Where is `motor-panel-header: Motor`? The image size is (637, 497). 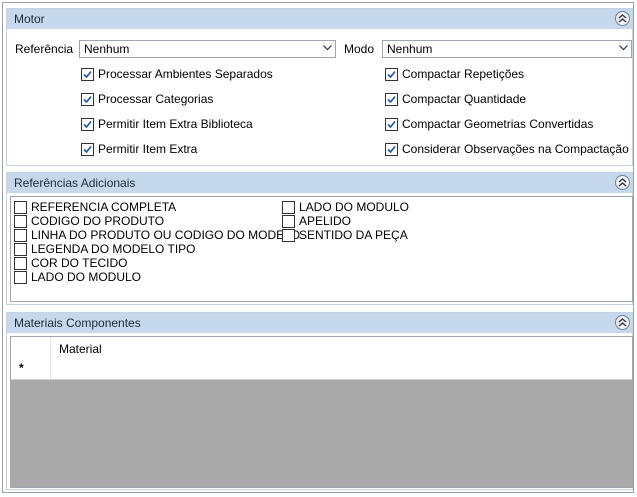
motor-panel-header: Motor is located at coordinates (319, 19).